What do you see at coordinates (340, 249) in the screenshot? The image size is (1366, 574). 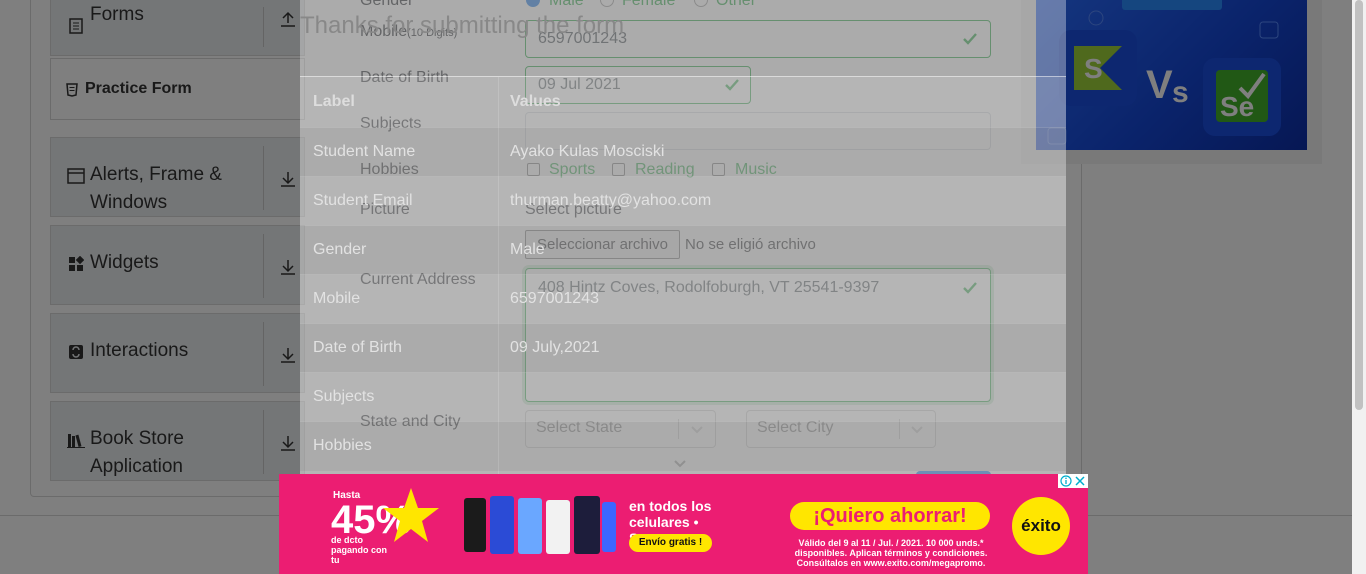 I see `row-label: Gender` at bounding box center [340, 249].